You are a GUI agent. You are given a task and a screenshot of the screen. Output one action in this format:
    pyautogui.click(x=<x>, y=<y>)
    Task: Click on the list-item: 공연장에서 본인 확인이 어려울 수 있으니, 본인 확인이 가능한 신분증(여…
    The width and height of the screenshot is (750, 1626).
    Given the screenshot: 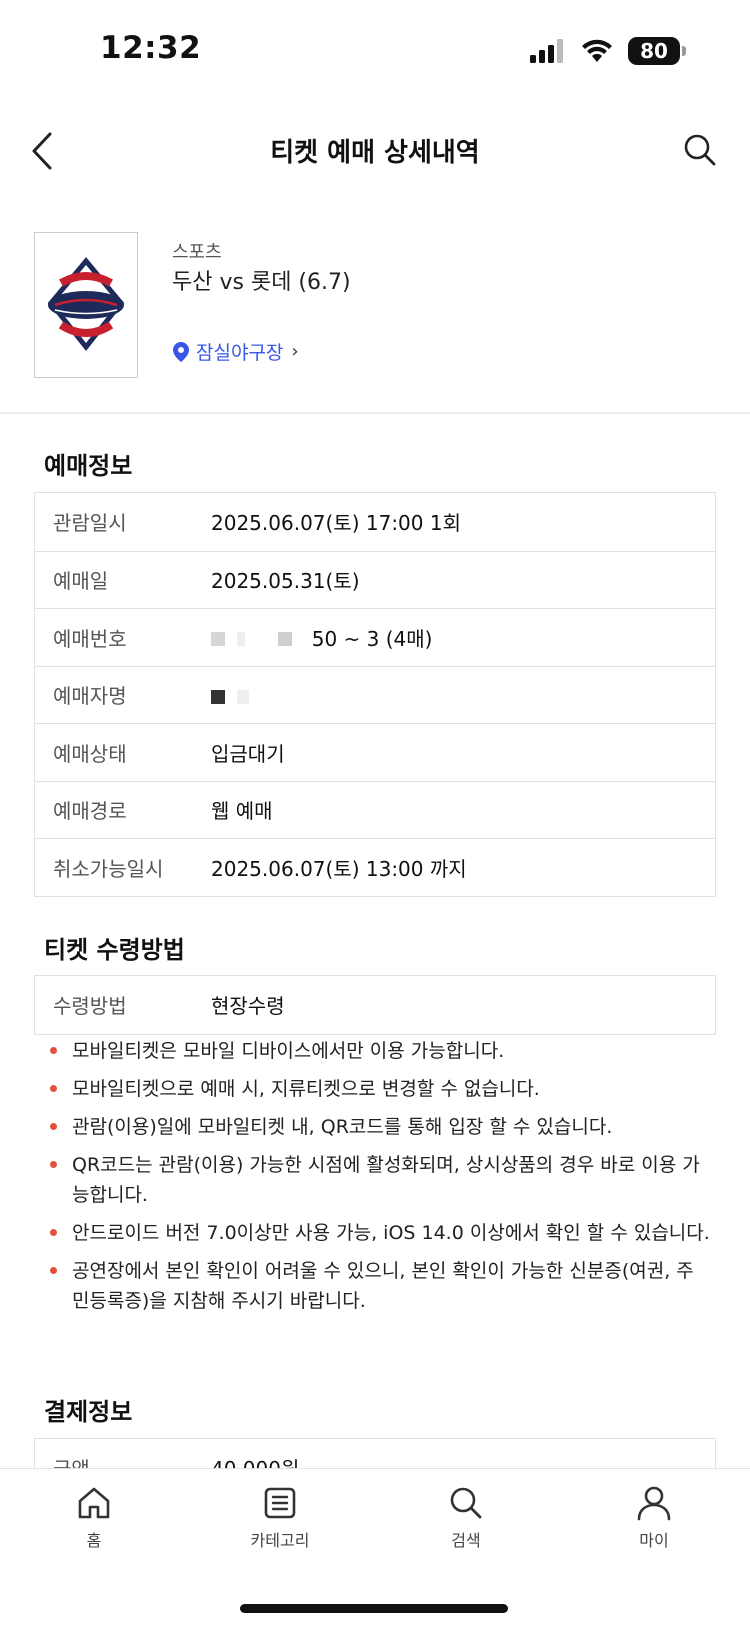 What is the action you would take?
    pyautogui.click(x=380, y=1286)
    